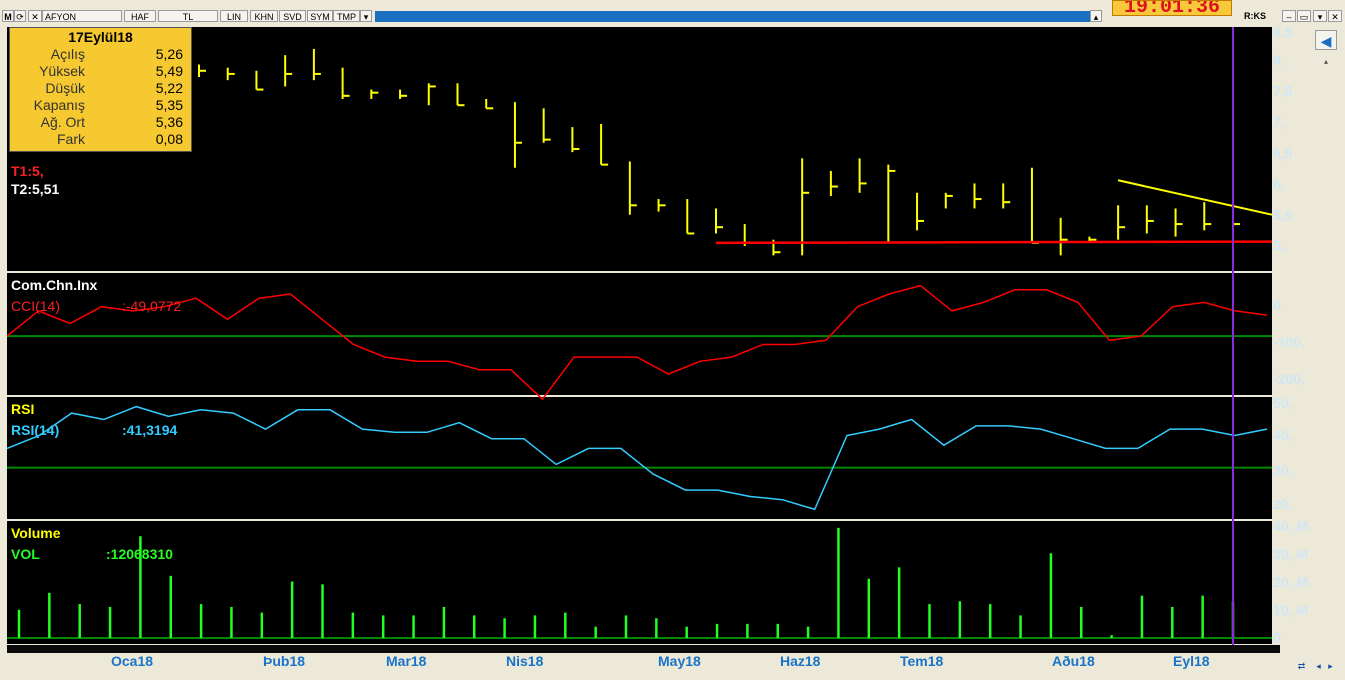 Image resolution: width=1345 pixels, height=680 pixels. I want to click on scroll-right-icon: ▸, so click(1330, 666).